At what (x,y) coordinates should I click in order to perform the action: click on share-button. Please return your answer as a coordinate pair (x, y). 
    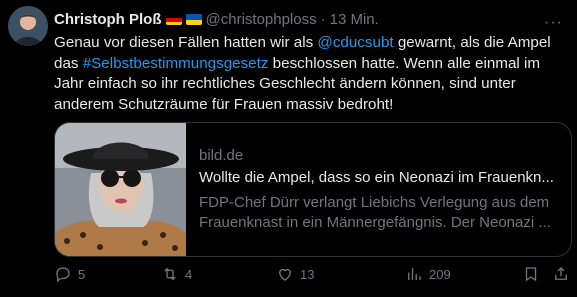
    Looking at the image, I should click on (561, 274).